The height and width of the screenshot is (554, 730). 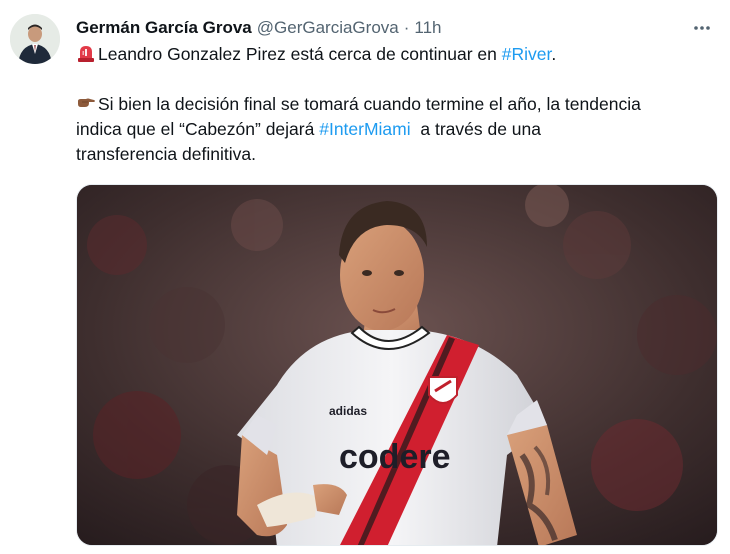 What do you see at coordinates (164, 28) in the screenshot?
I see `author-name: Germán García Grova` at bounding box center [164, 28].